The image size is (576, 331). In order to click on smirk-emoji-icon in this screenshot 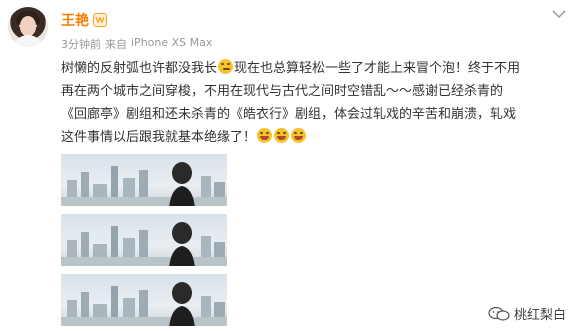, I will do `click(226, 66)`.